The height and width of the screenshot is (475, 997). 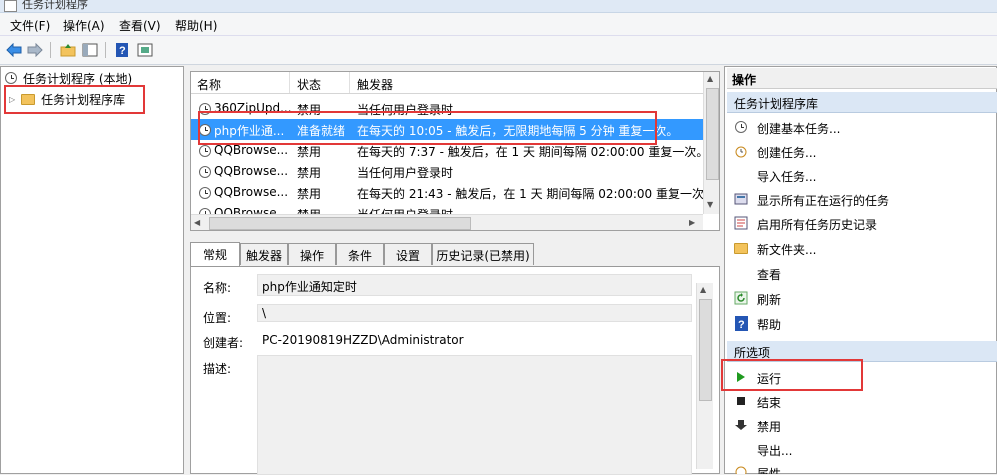 I want to click on tab-triggers: 触发器, so click(x=264, y=254).